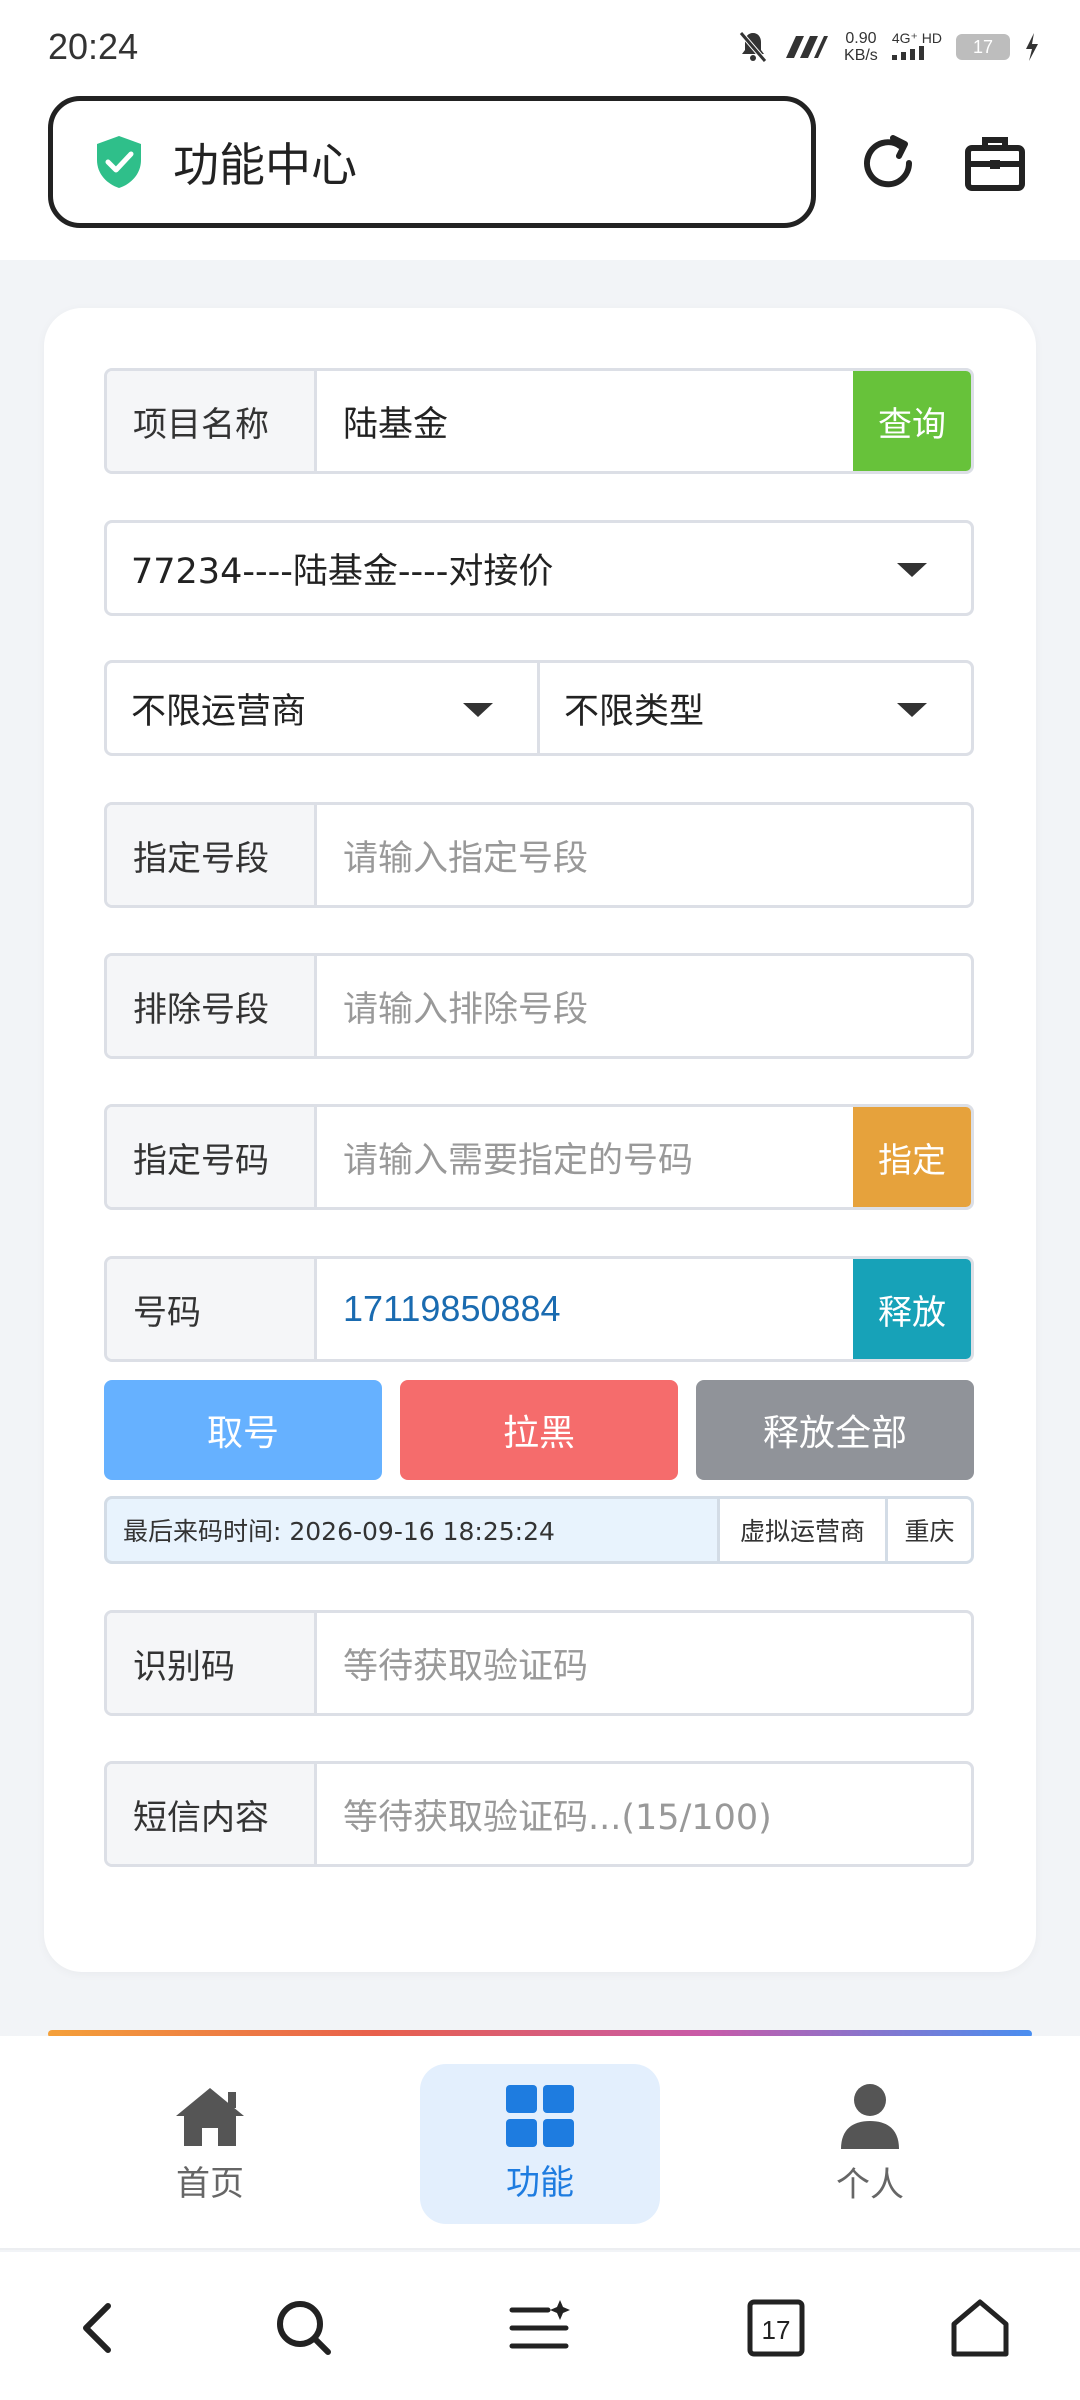 The width and height of the screenshot is (1080, 2400). Describe the element at coordinates (807, 47) in the screenshot. I see `wifi-icon` at that location.